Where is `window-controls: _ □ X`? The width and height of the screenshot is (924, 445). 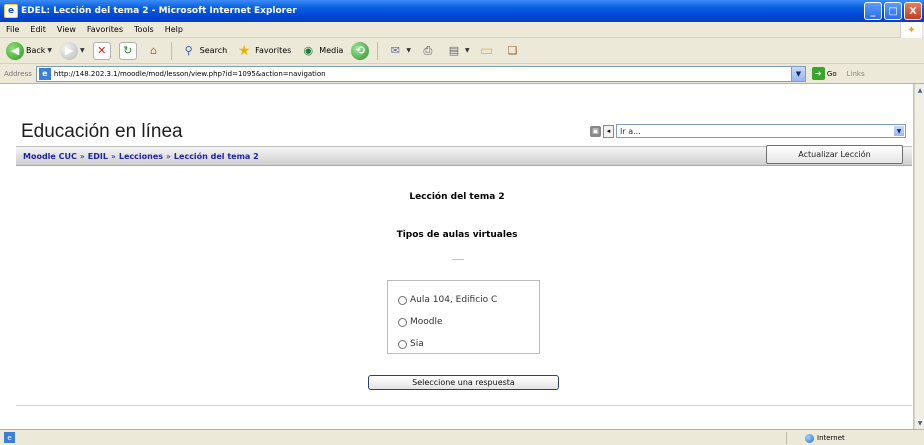
window-controls: _ □ X is located at coordinates (893, 11).